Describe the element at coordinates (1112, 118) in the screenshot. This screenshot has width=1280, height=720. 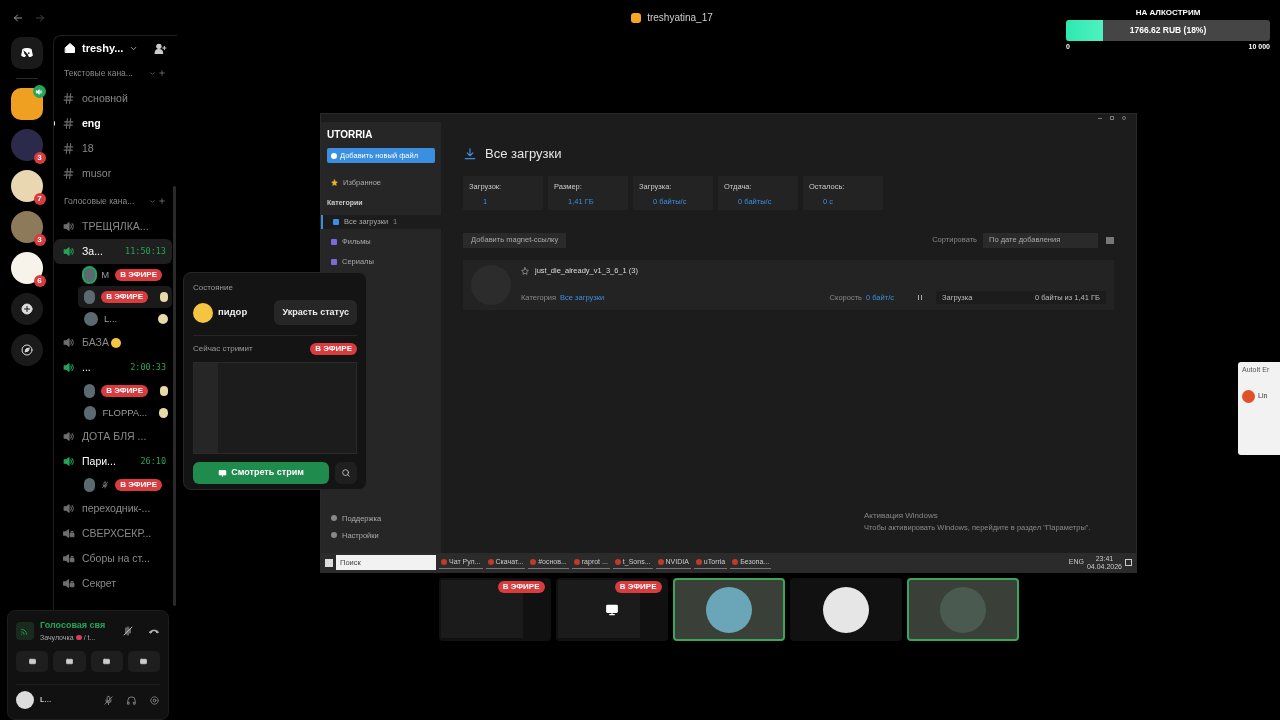
I see `maximize-icon` at that location.